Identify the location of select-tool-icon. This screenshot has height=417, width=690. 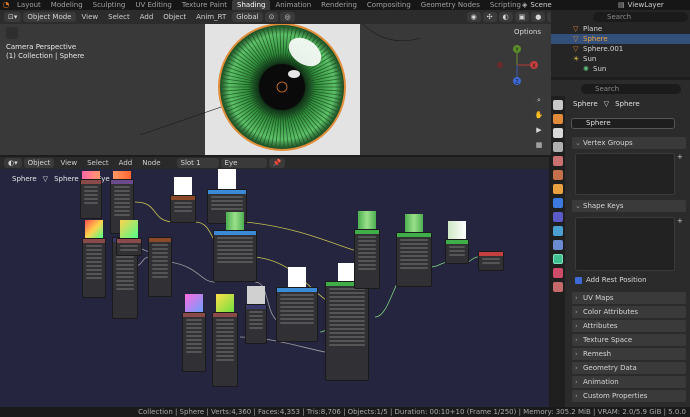
(12, 33).